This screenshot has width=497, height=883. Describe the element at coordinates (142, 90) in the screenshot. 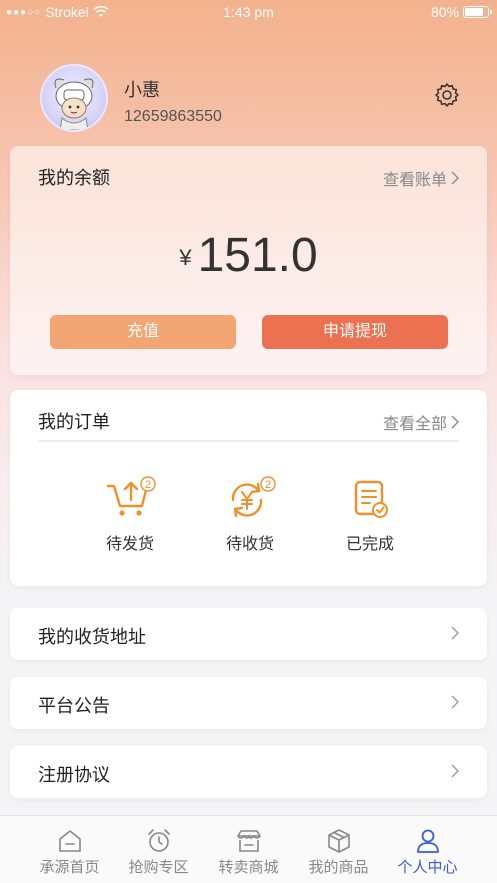

I see `user-name: 小惠` at that location.